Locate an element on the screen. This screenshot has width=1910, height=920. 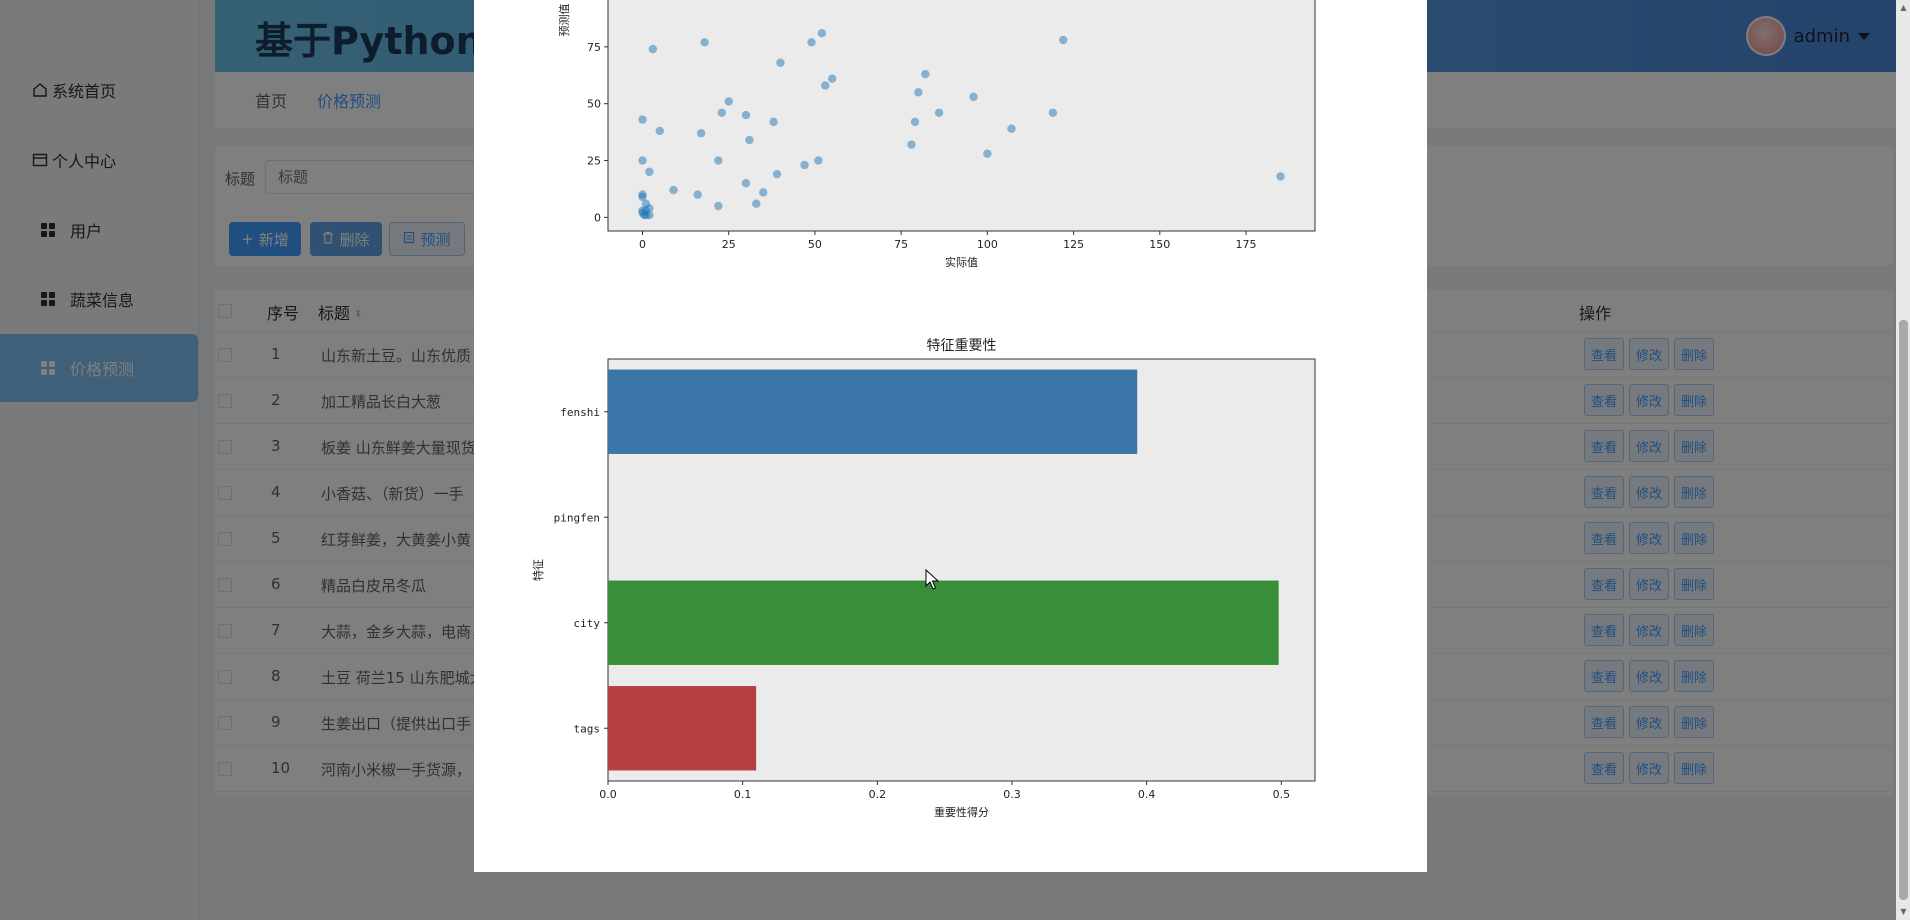
x-tick-label: 0.4 is located at coordinates (1147, 794).